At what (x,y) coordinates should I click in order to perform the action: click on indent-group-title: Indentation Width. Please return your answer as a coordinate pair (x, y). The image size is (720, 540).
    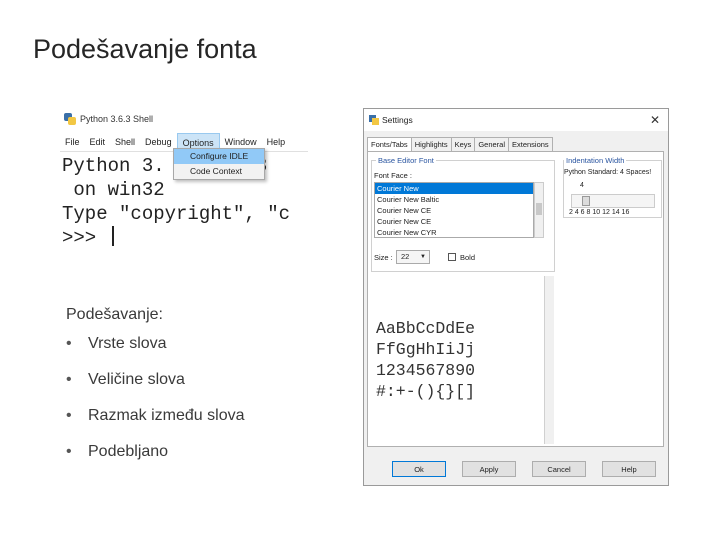
    Looking at the image, I should click on (595, 160).